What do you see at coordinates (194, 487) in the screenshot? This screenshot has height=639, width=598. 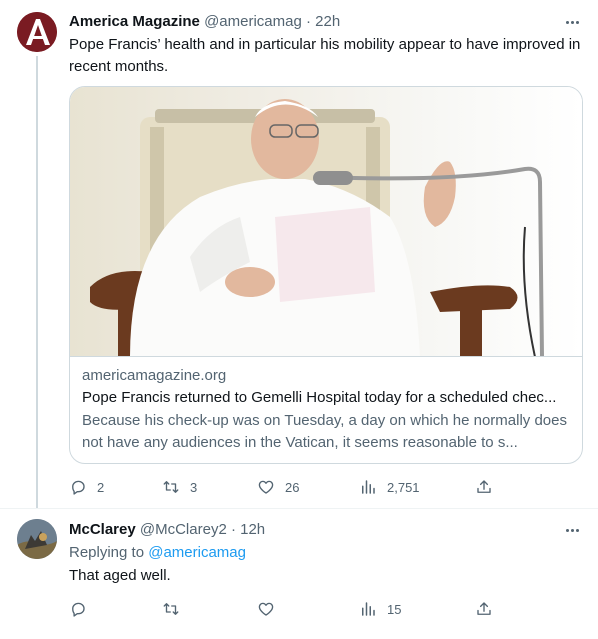 I see `retweet-count: 3` at bounding box center [194, 487].